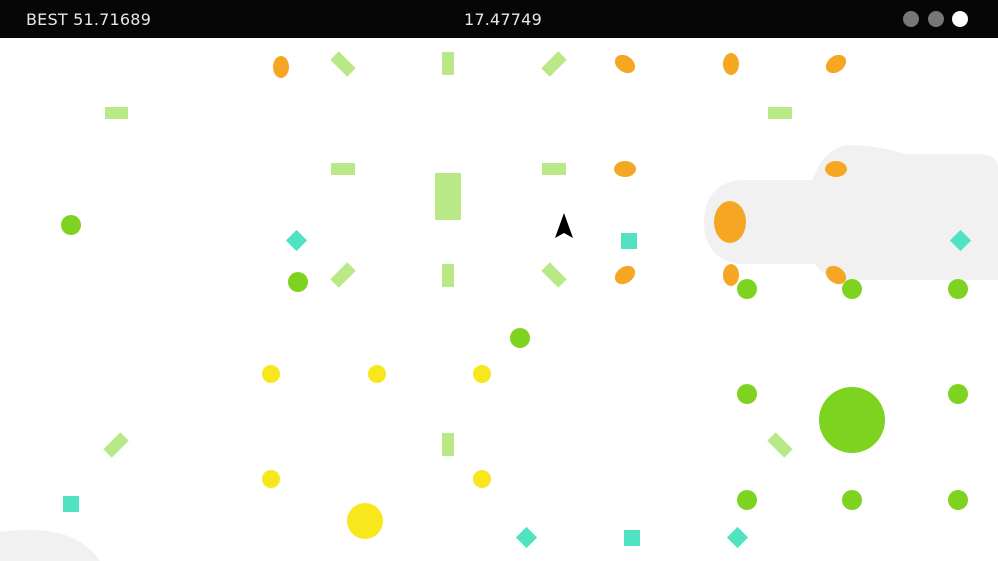 This screenshot has height=561, width=998. I want to click on player-arrow-icon, so click(564, 225).